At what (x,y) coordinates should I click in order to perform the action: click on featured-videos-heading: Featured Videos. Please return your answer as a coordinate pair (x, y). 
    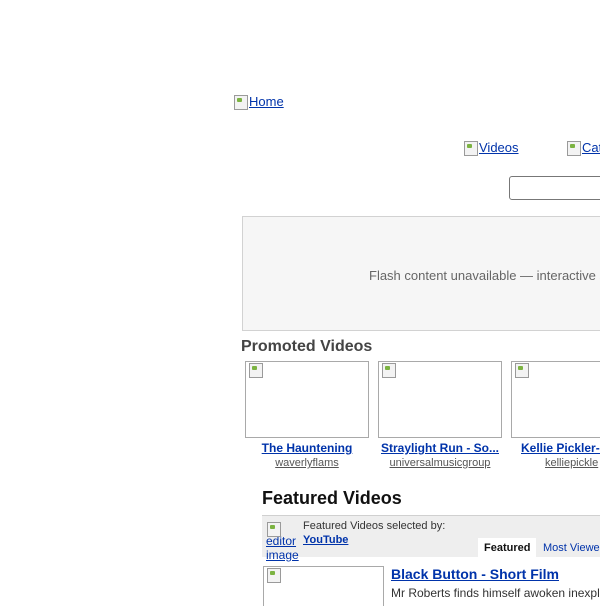
    Looking at the image, I should click on (332, 498).